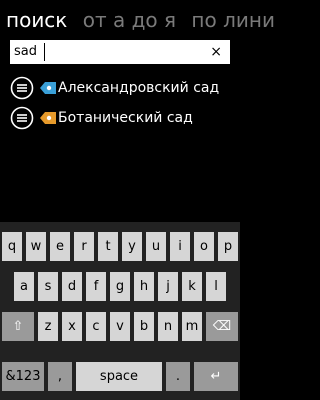 This screenshot has width=320, height=400. I want to click on text-caret, so click(44, 52).